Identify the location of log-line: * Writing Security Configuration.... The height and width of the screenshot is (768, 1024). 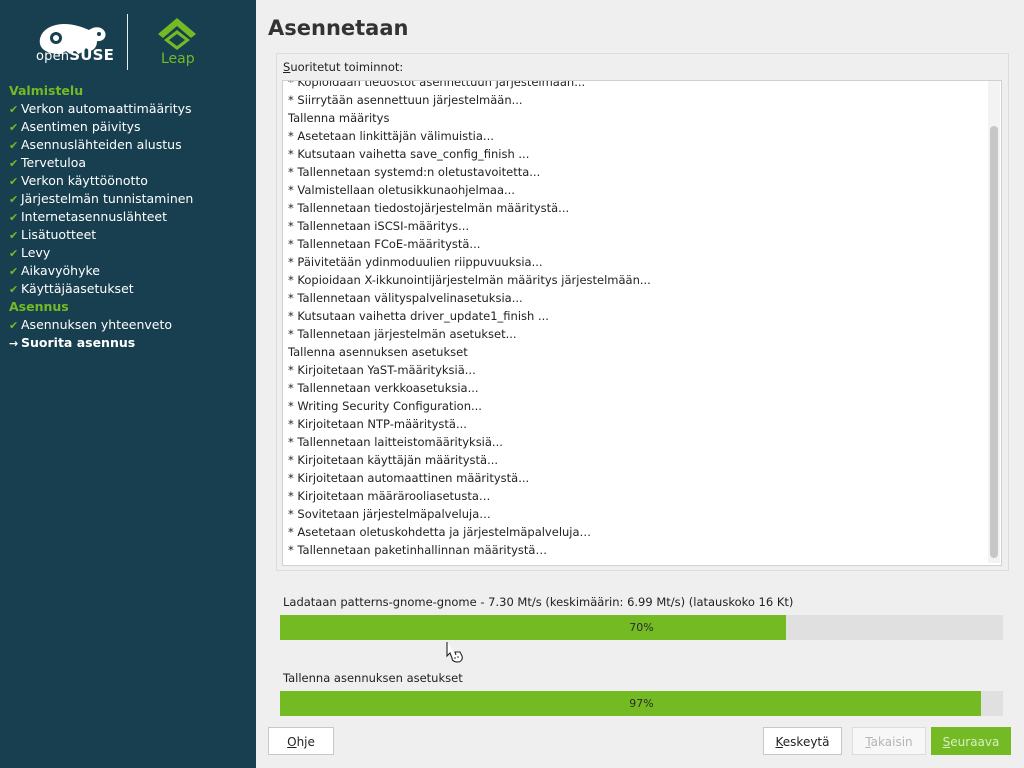
(385, 406).